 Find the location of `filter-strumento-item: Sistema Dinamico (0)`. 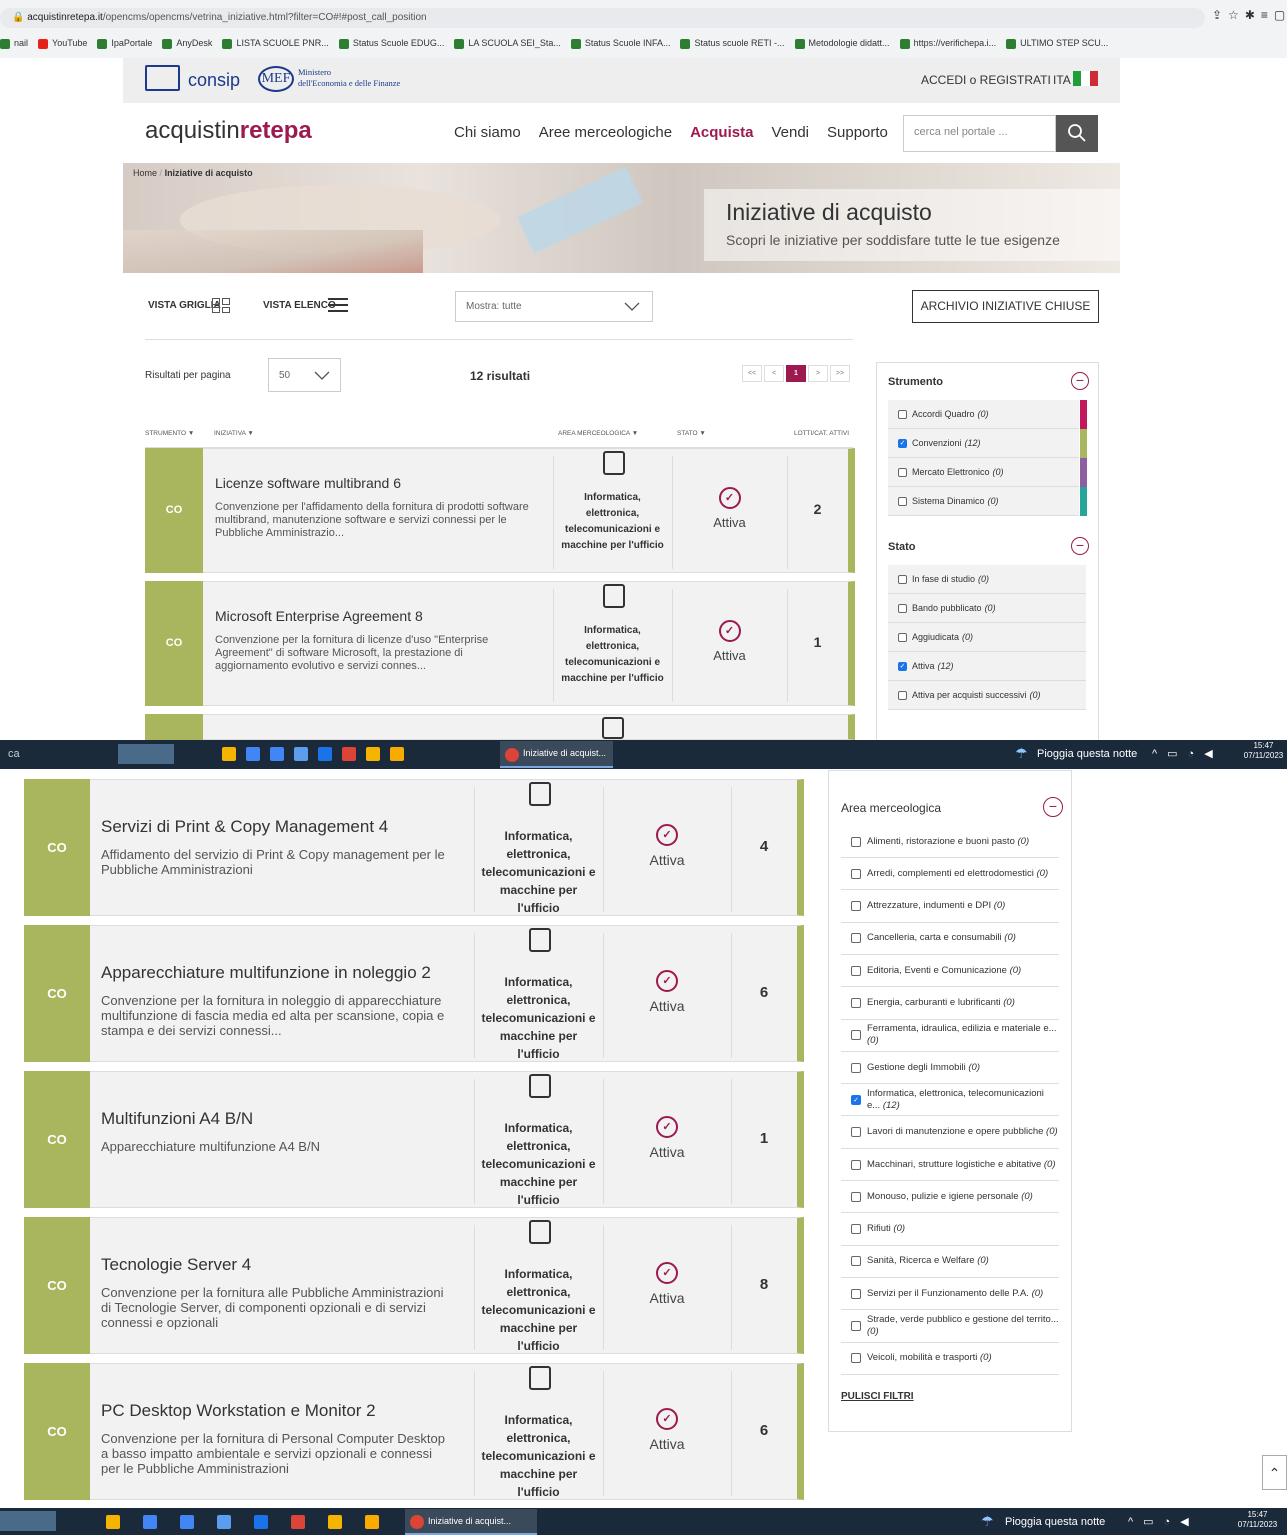

filter-strumento-item: Sistema Dinamico (0) is located at coordinates (983, 501).